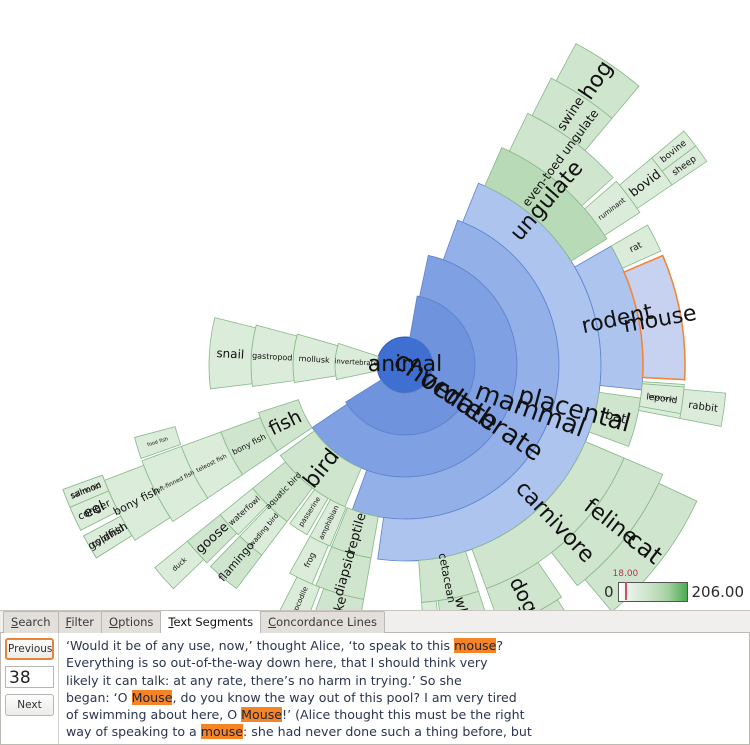  I want to click on navigation-column: Previous 38 Next, so click(30, 688).